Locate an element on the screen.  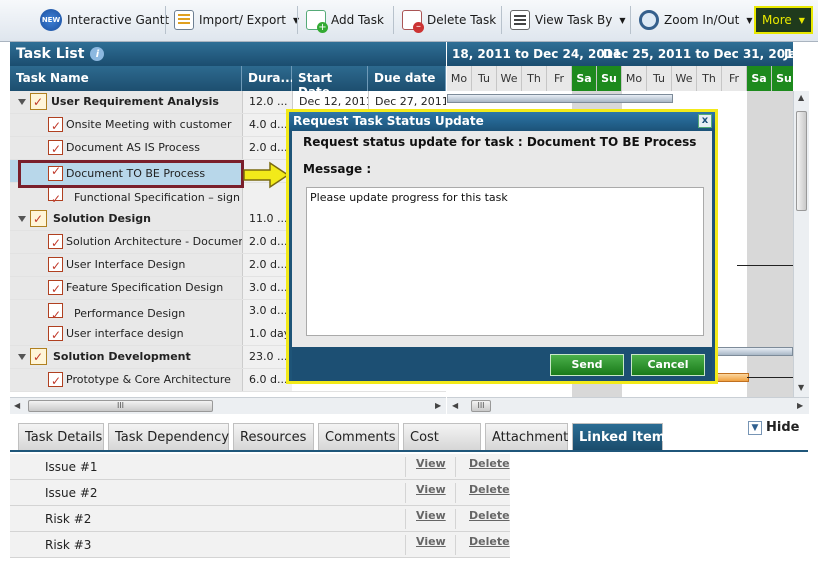
column-due-date: Due date is located at coordinates (407, 78).